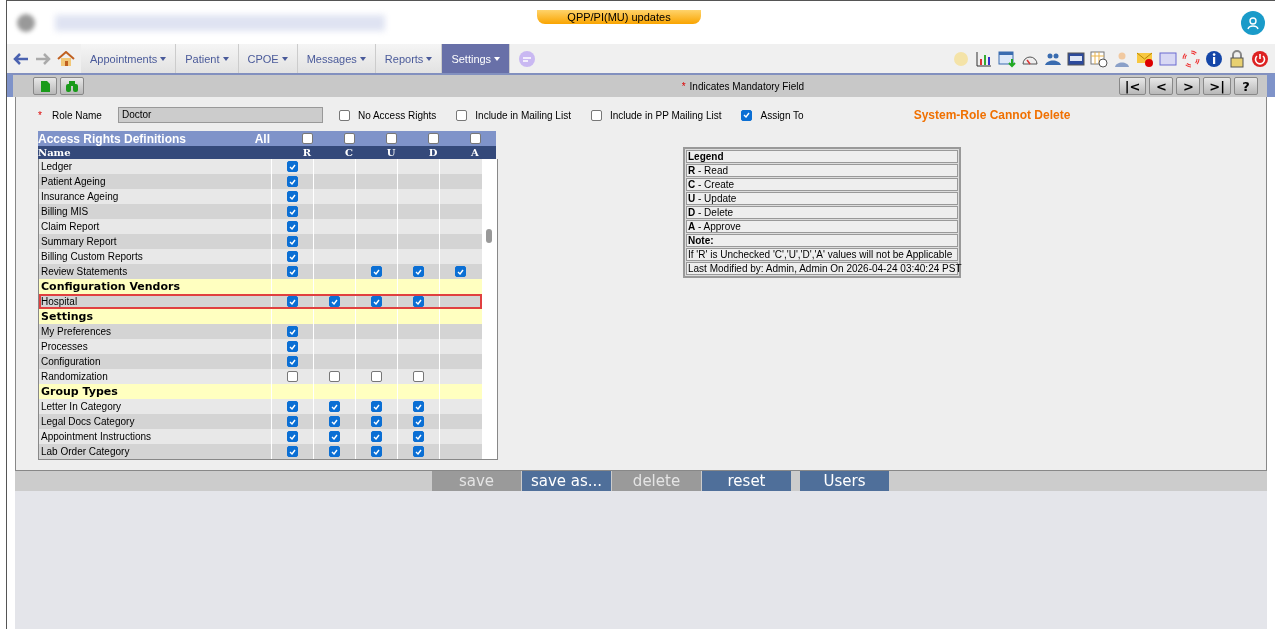  I want to click on row-name: Ledger, so click(57, 166).